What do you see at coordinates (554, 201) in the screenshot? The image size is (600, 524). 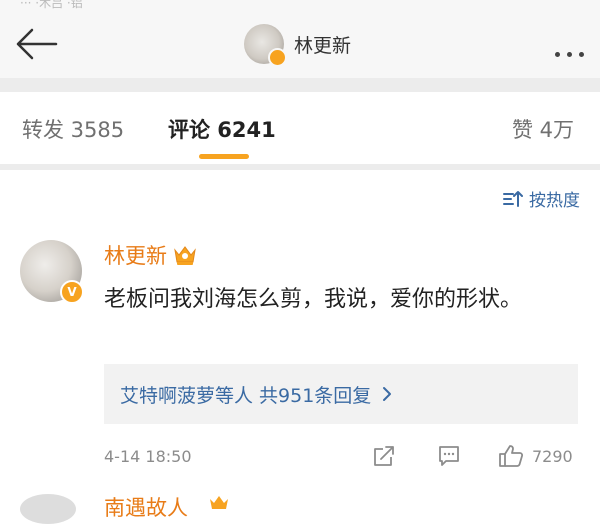 I see `sort-label: 按热度` at bounding box center [554, 201].